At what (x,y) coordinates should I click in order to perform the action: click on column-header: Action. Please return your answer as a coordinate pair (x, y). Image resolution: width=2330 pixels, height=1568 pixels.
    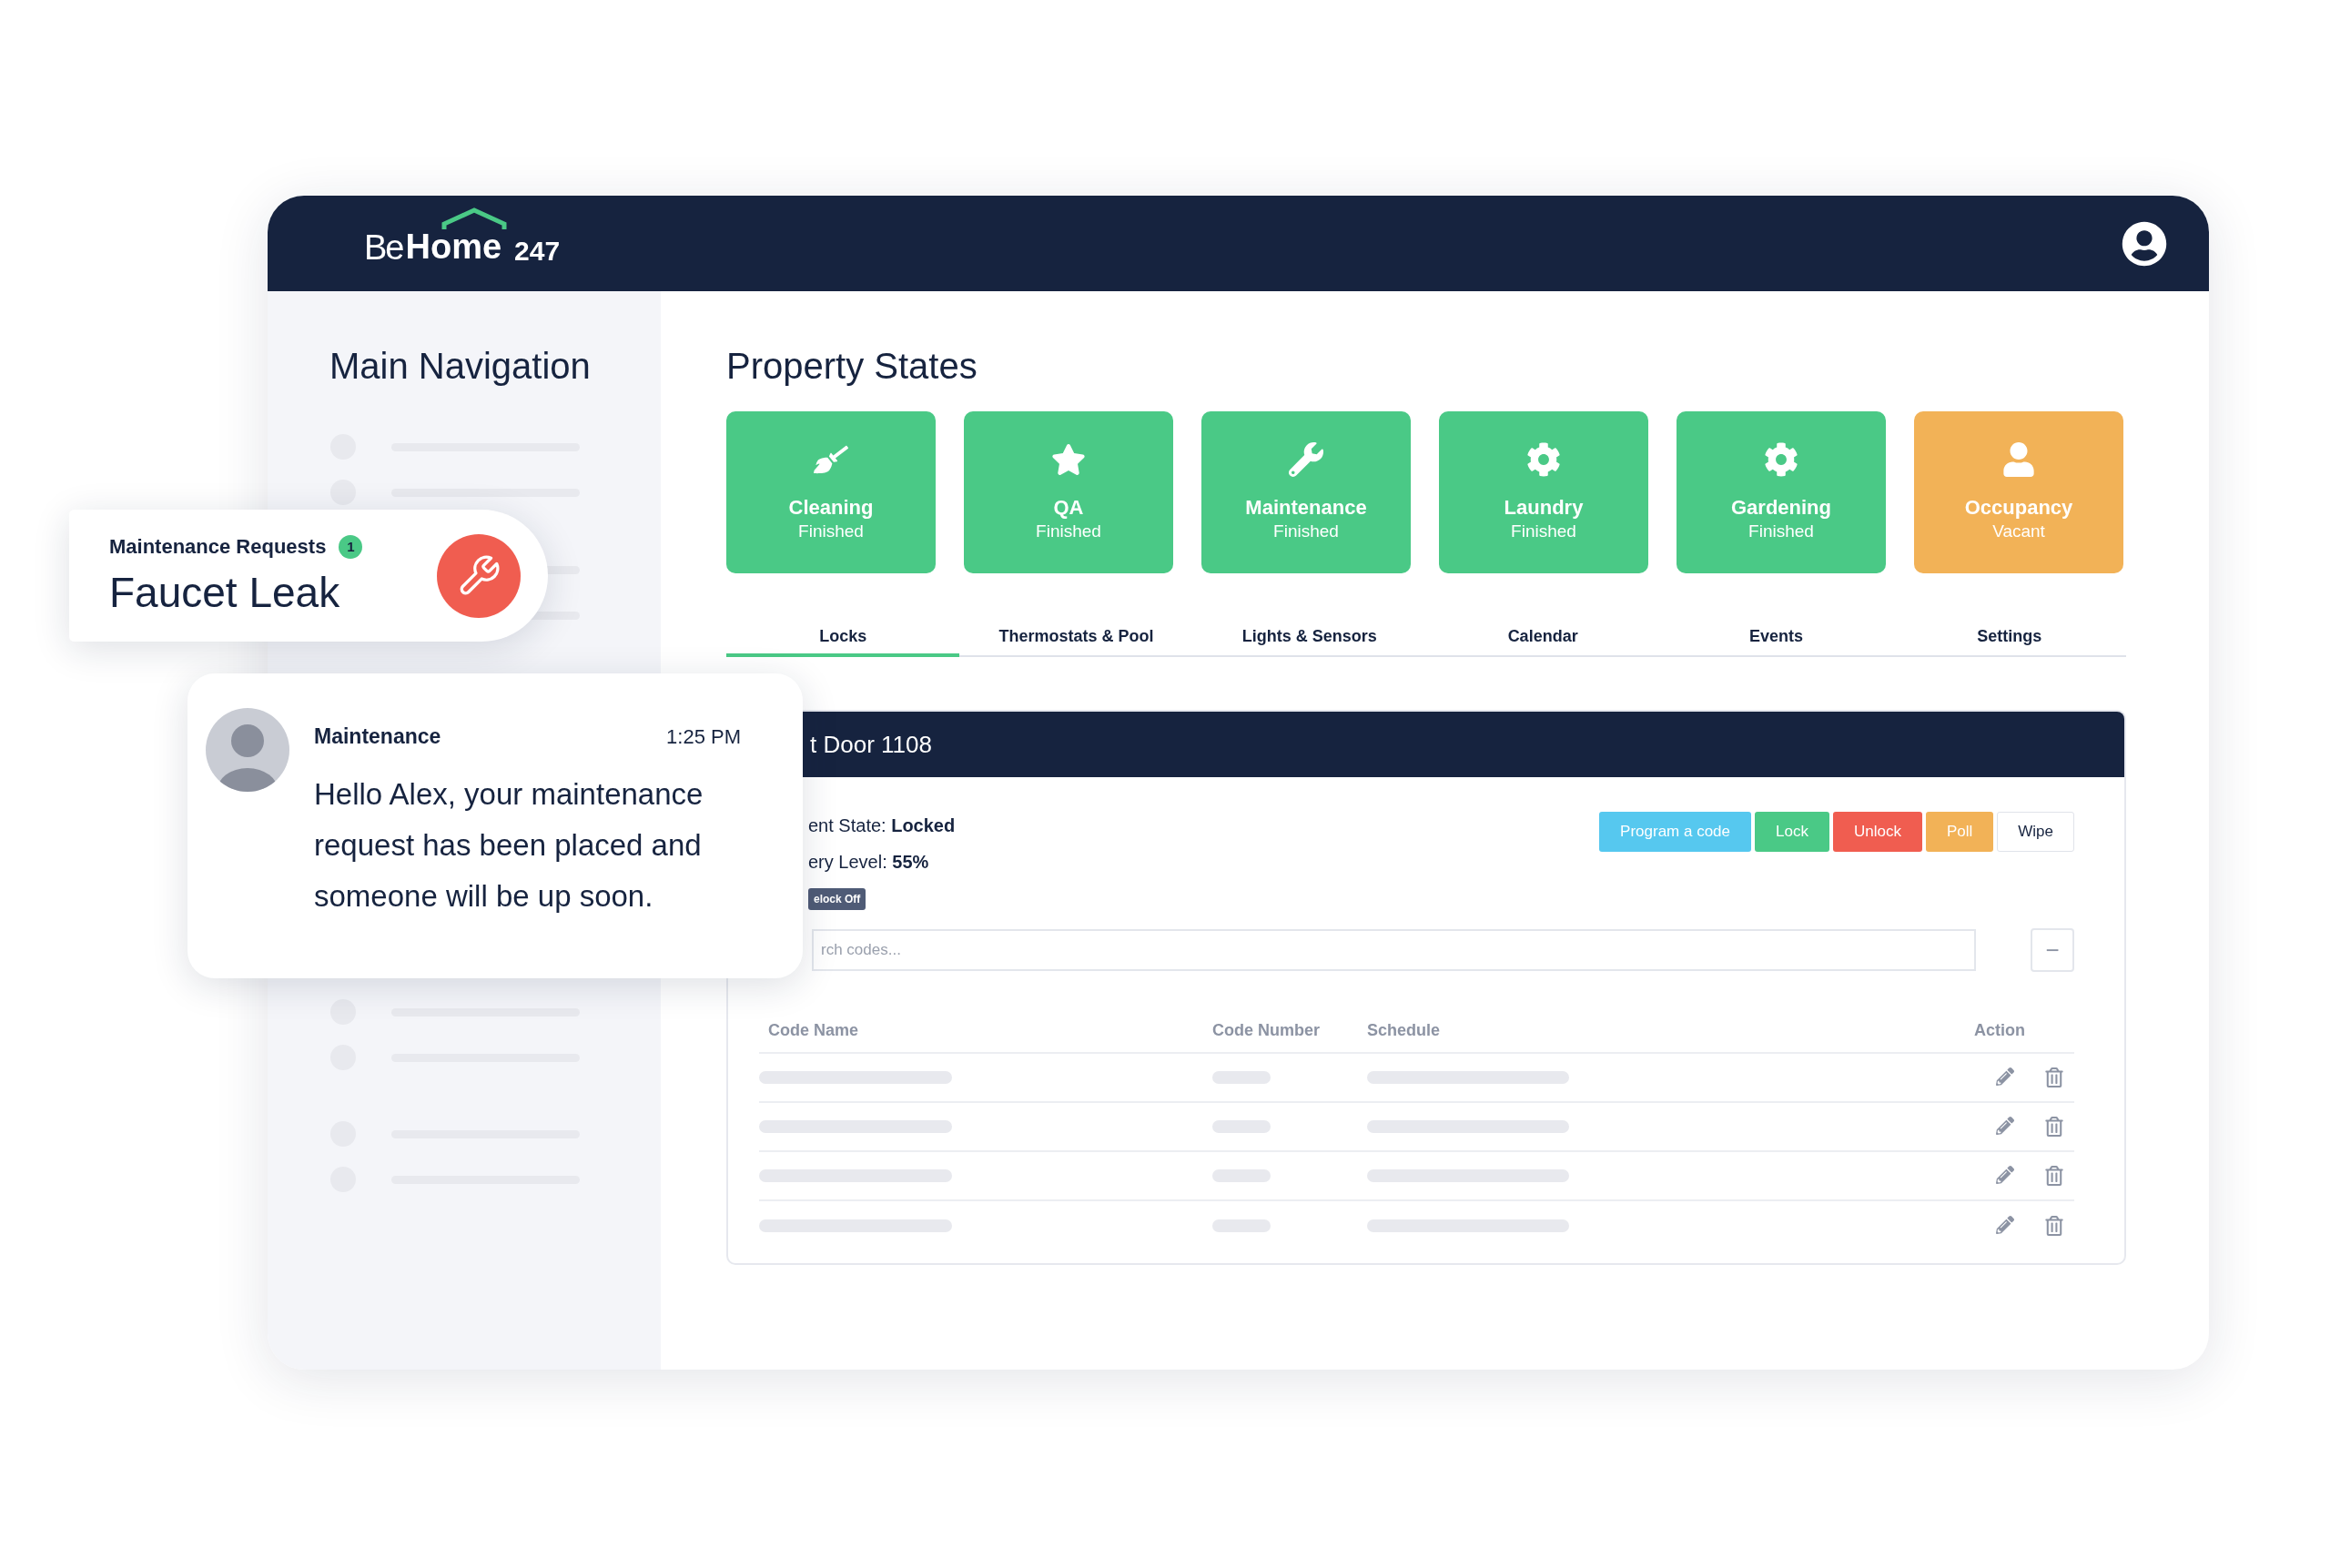
    Looking at the image, I should click on (2000, 1030).